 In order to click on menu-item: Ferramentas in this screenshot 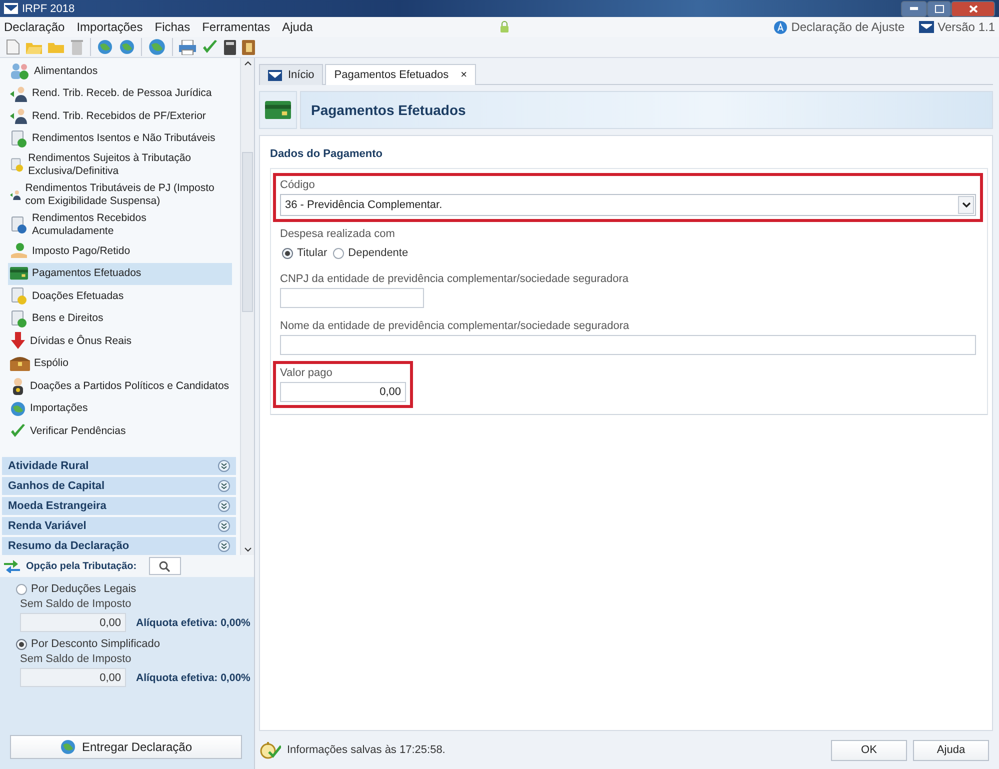, I will do `click(236, 27)`.